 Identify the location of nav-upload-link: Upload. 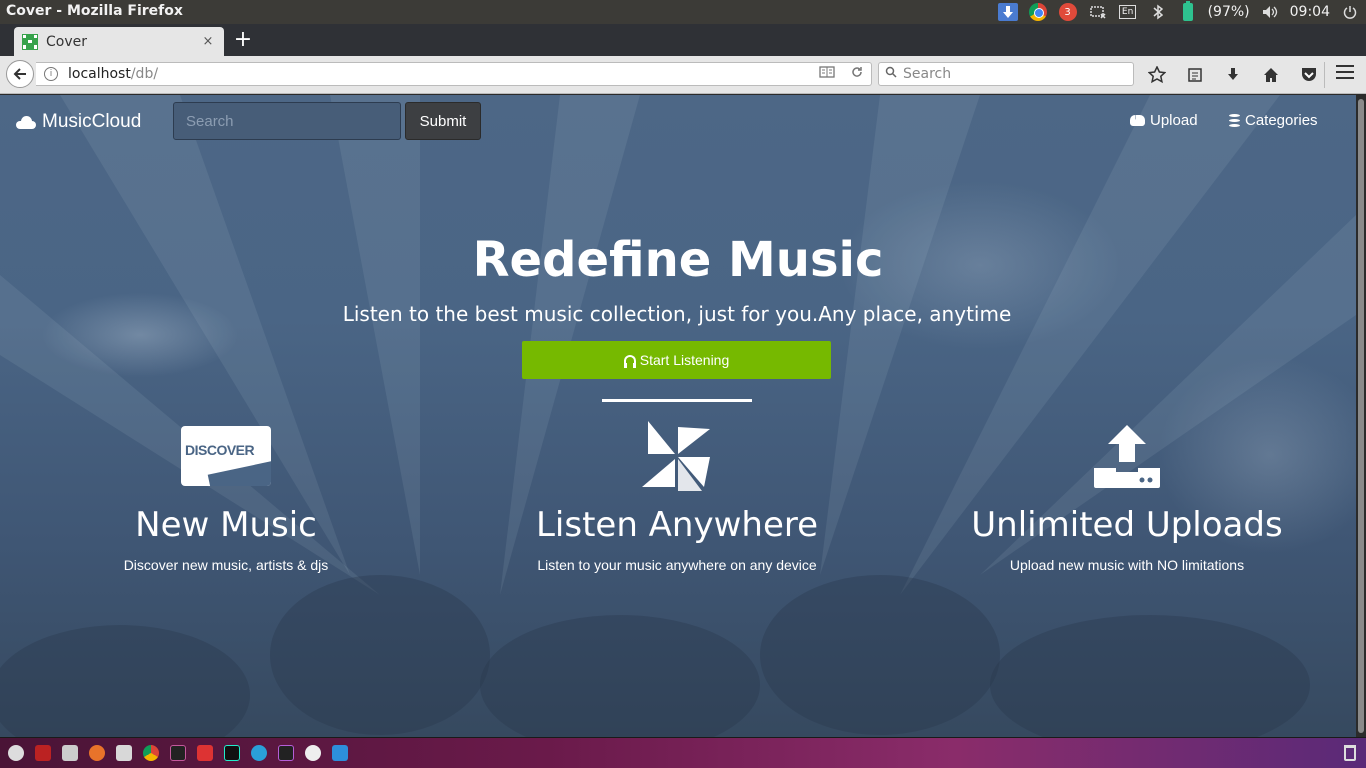
(1164, 120).